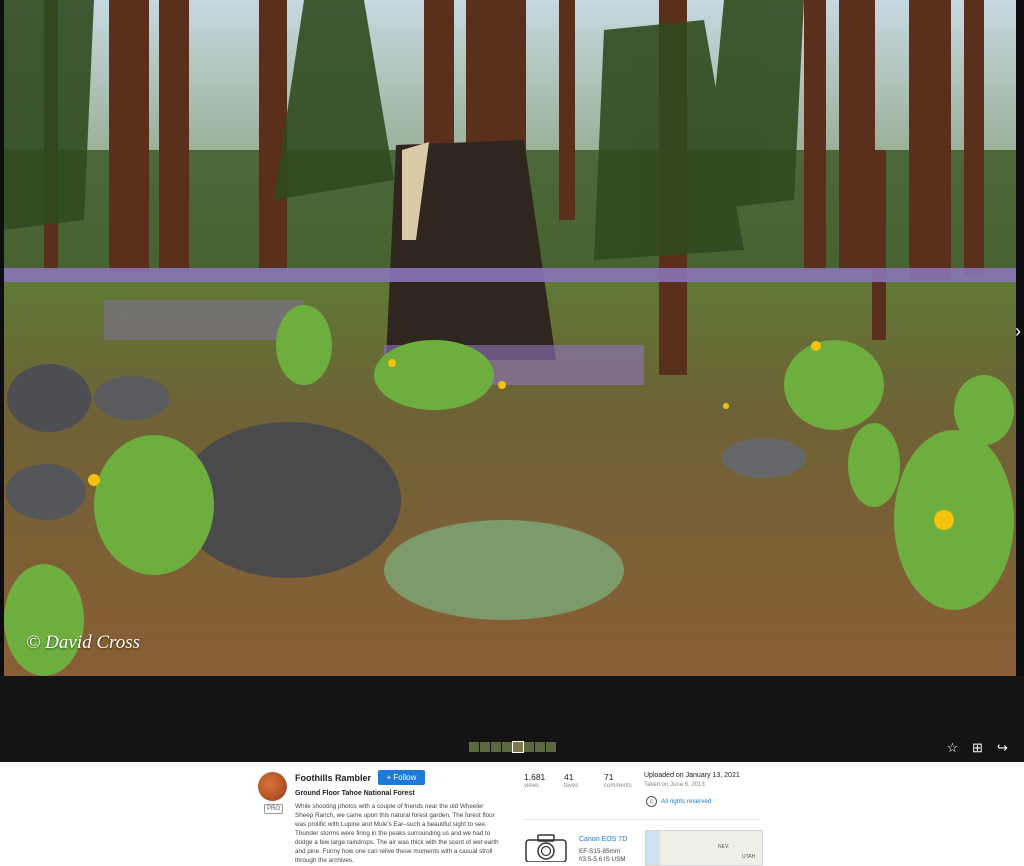  Describe the element at coordinates (272, 786) in the screenshot. I see `avatar` at that location.